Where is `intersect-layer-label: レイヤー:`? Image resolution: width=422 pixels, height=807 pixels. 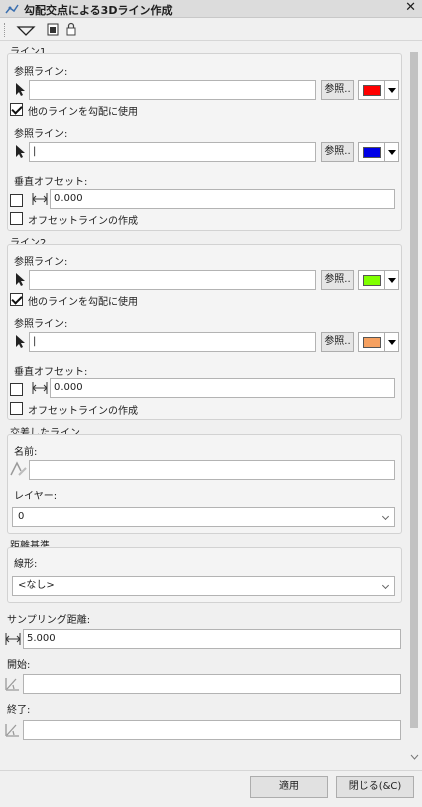
intersect-layer-label: レイヤー: is located at coordinates (36, 496).